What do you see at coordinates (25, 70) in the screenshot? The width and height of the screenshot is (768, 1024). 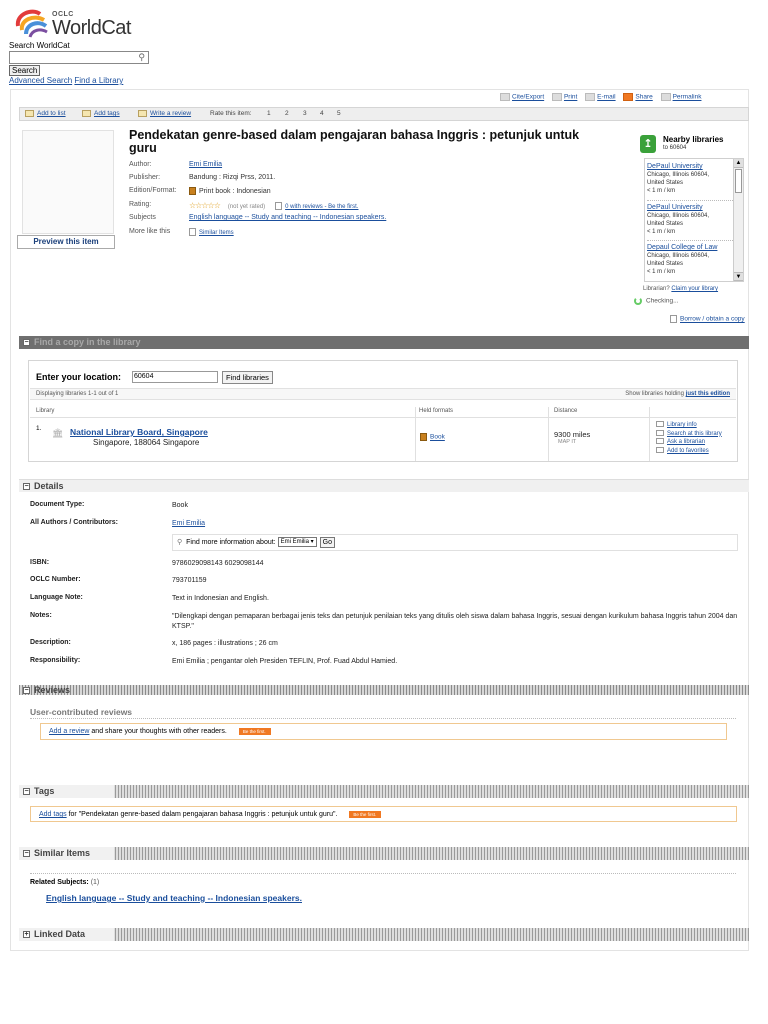 I see `search-button: Search` at bounding box center [25, 70].